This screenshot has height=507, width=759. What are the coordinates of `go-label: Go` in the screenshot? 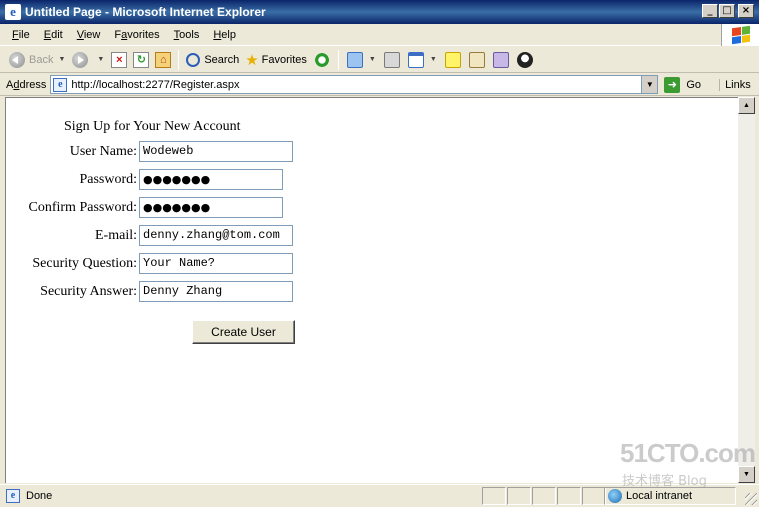 It's located at (694, 84).